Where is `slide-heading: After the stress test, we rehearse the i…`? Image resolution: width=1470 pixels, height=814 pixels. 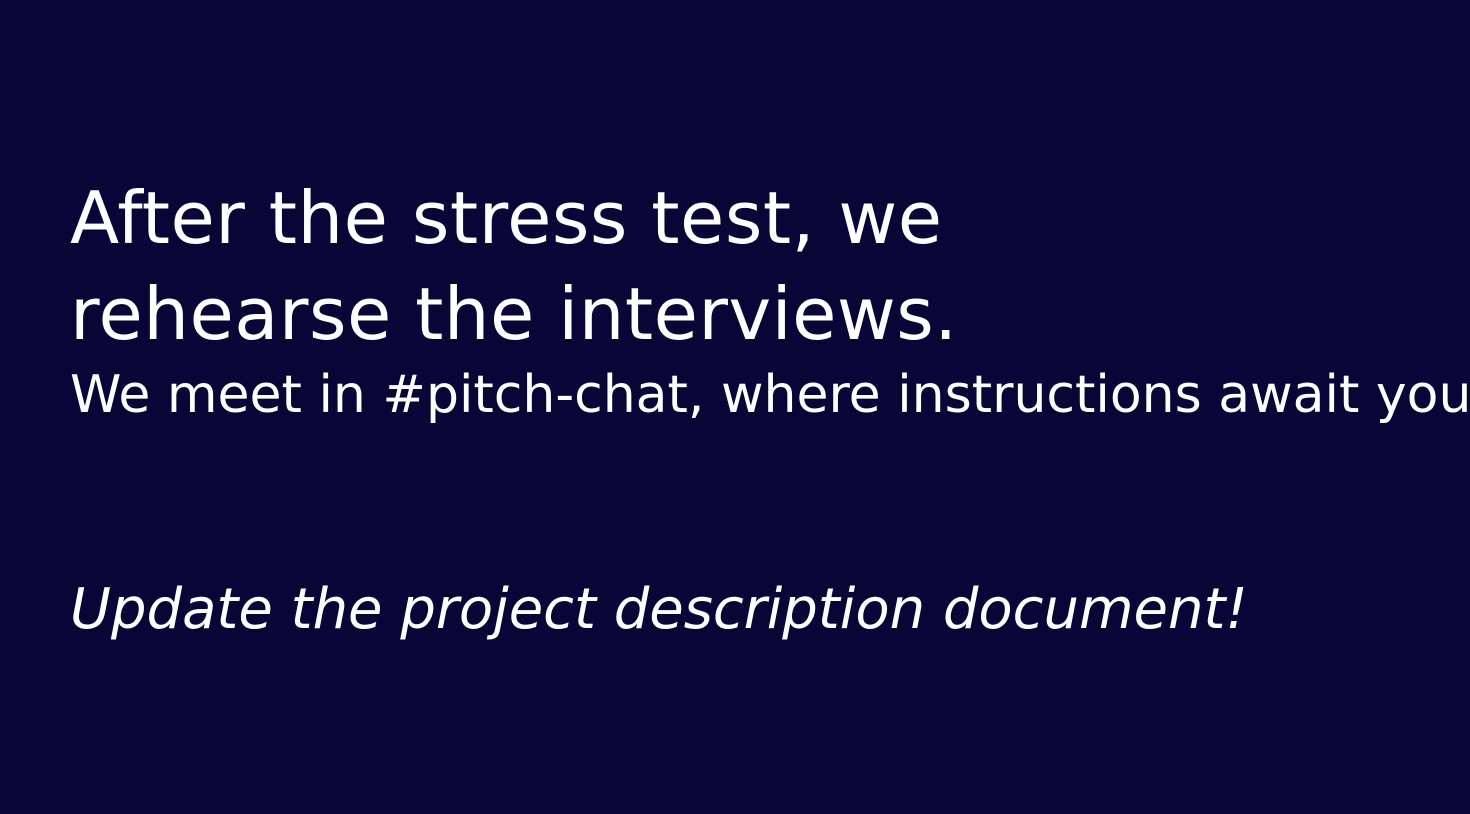 slide-heading: After the stress test, we rehearse the i… is located at coordinates (514, 266).